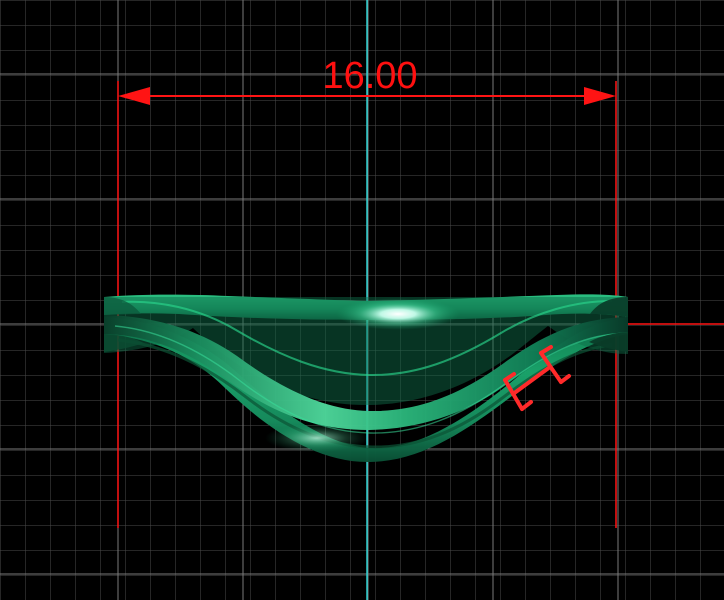  I want to click on ring-highlight, so click(398, 314).